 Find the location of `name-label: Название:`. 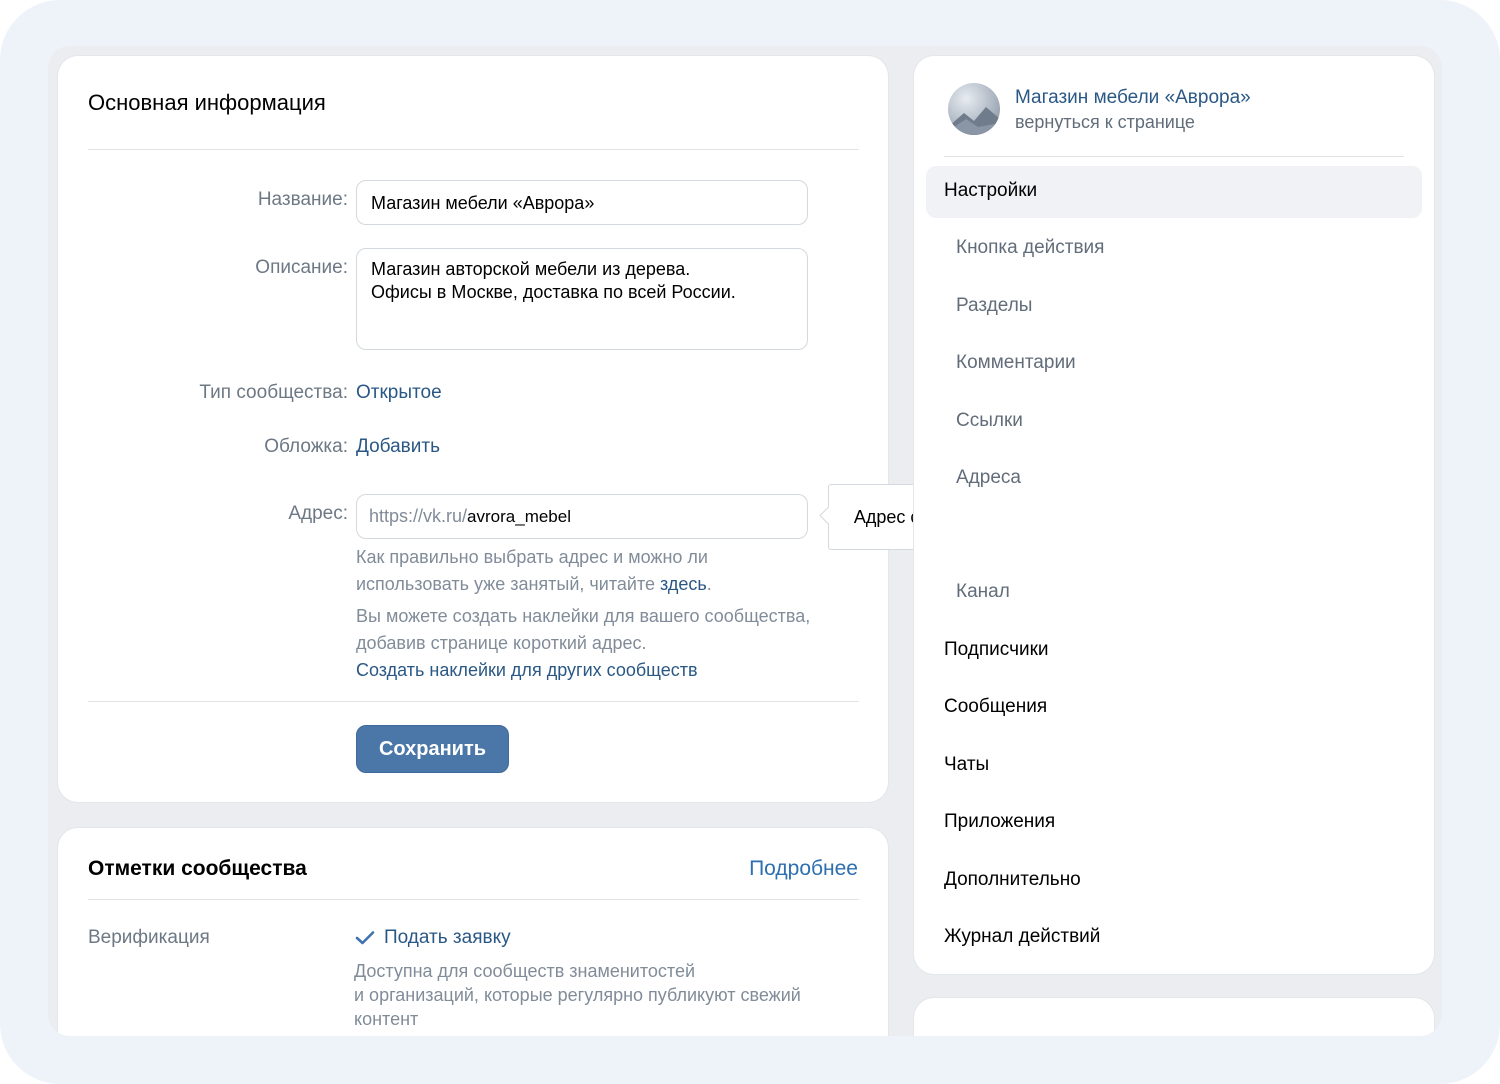

name-label: Название: is located at coordinates (302, 199).